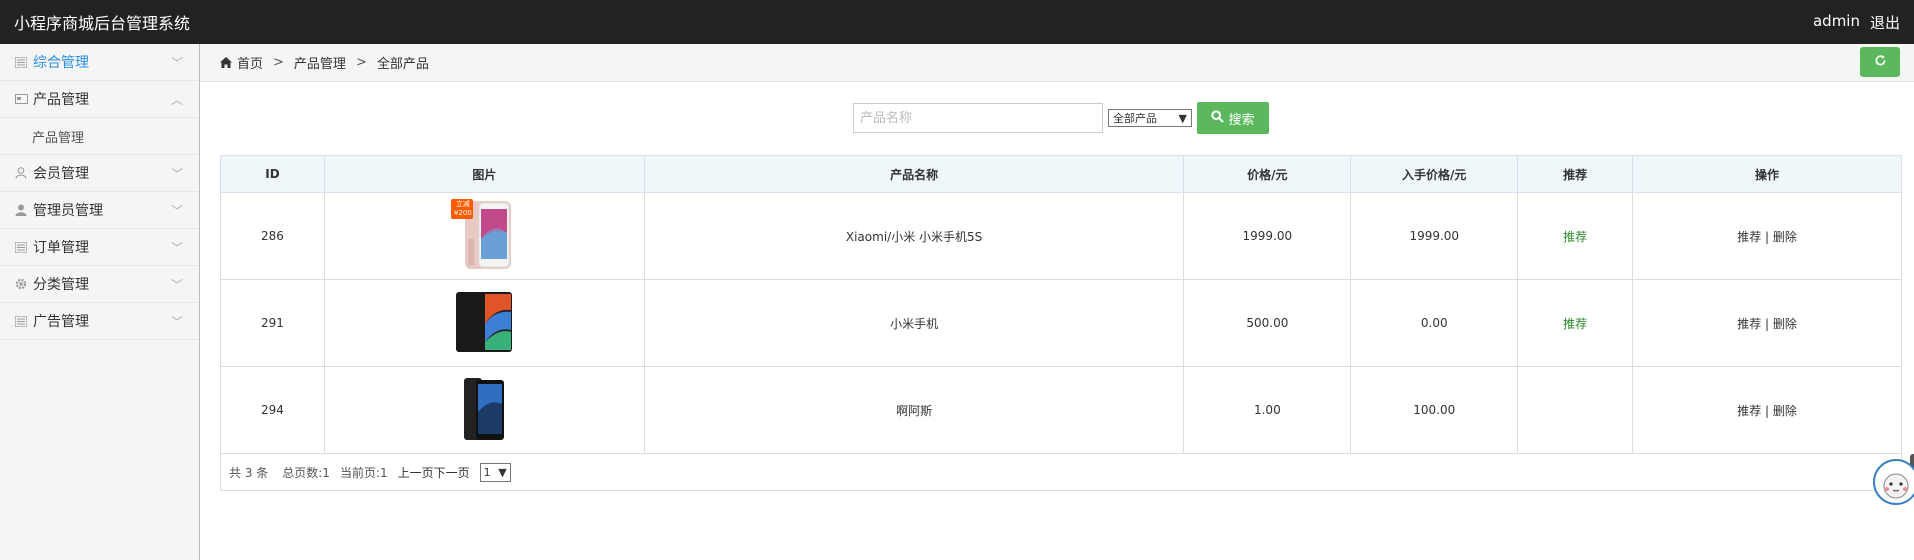 Image resolution: width=1914 pixels, height=560 pixels. I want to click on product-image: 立减 ¥200, so click(484, 236).